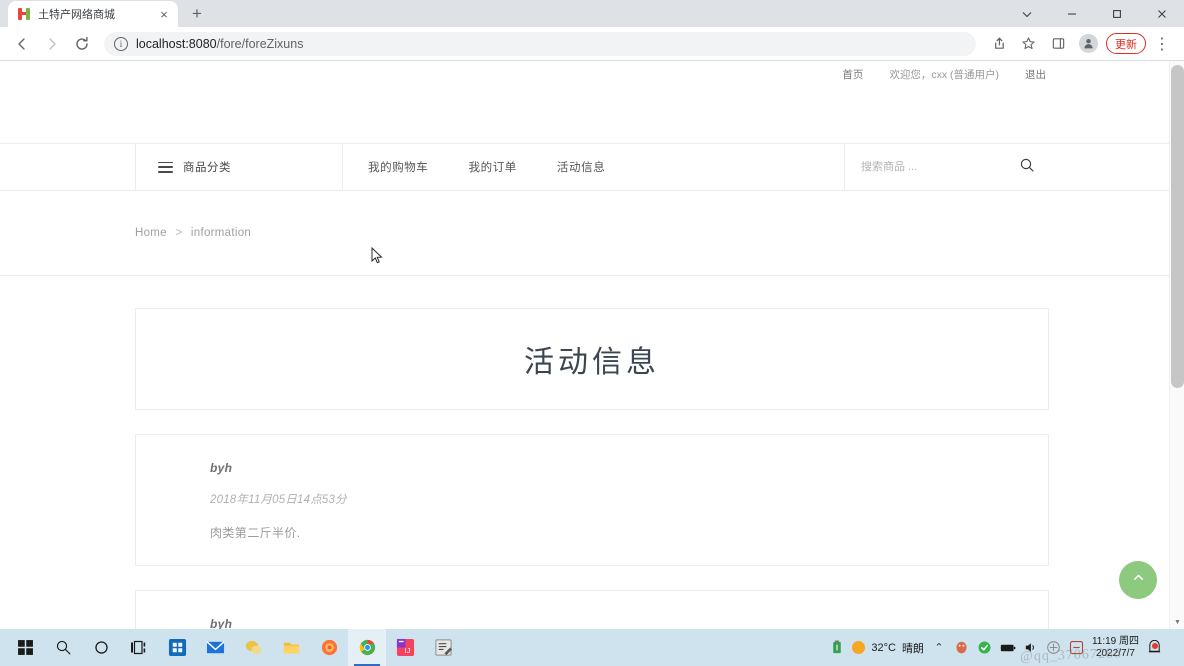  What do you see at coordinates (443, 647) in the screenshot?
I see `editor-app` at bounding box center [443, 647].